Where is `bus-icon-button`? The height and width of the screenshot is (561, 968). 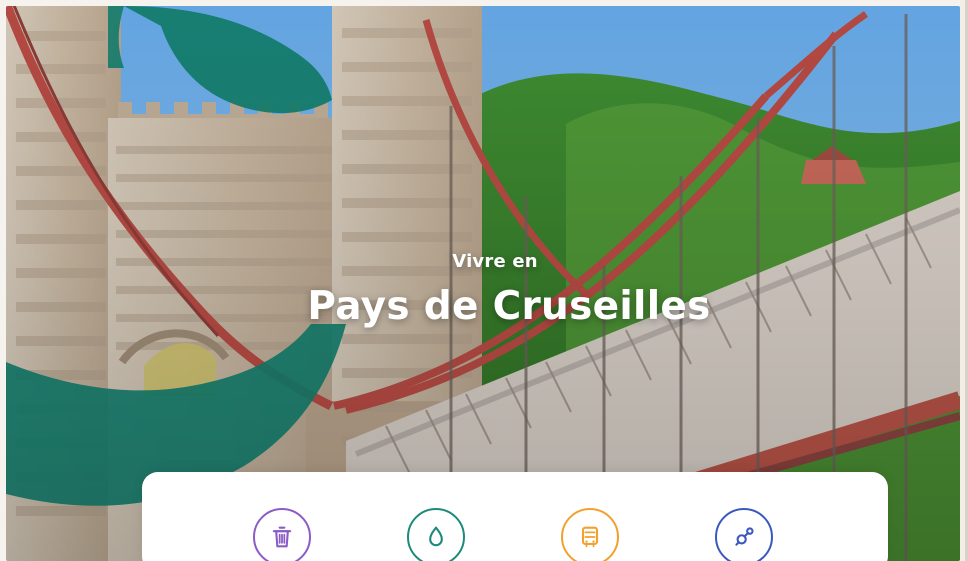 bus-icon-button is located at coordinates (590, 534).